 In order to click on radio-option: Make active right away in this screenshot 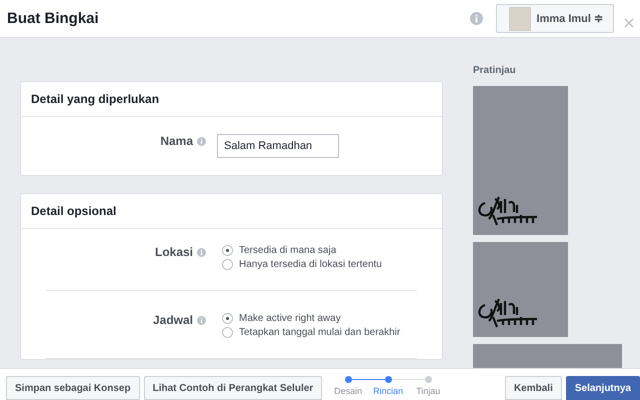, I will do `click(311, 318)`.